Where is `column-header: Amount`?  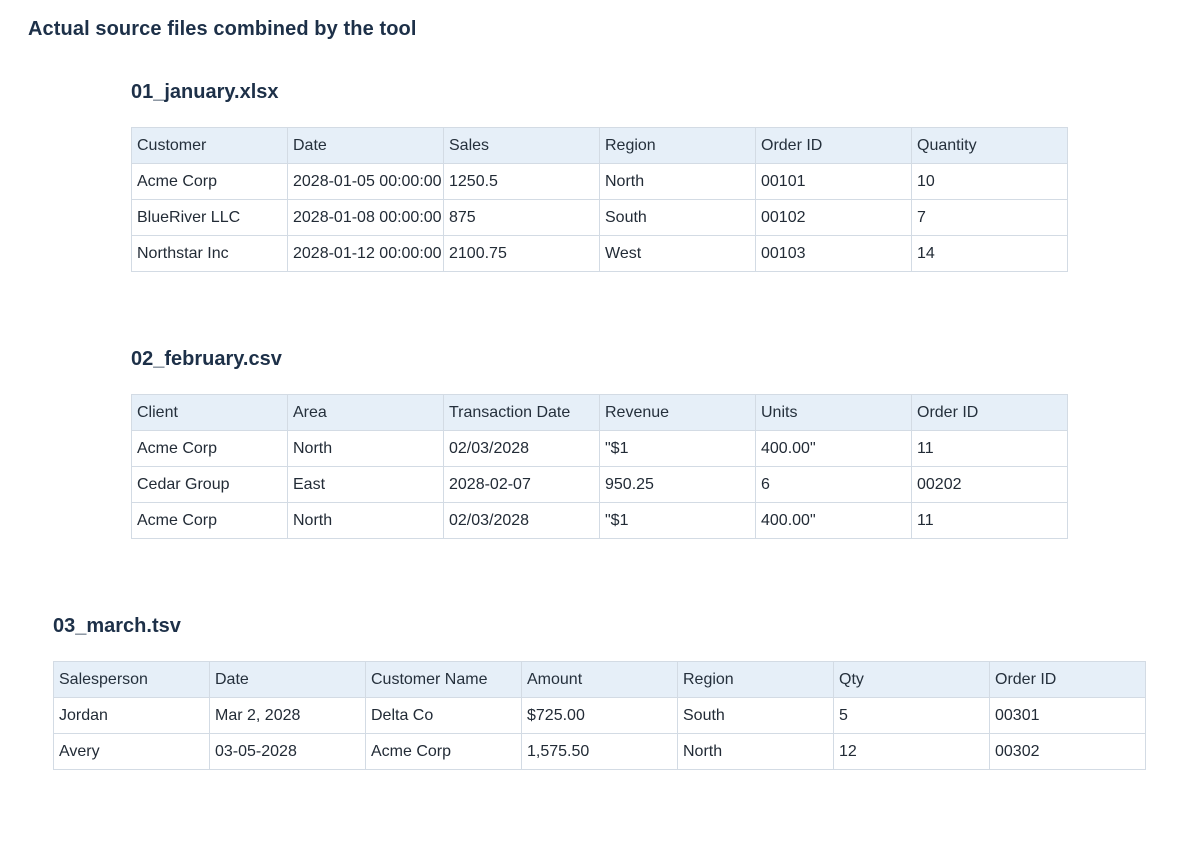 column-header: Amount is located at coordinates (599, 679).